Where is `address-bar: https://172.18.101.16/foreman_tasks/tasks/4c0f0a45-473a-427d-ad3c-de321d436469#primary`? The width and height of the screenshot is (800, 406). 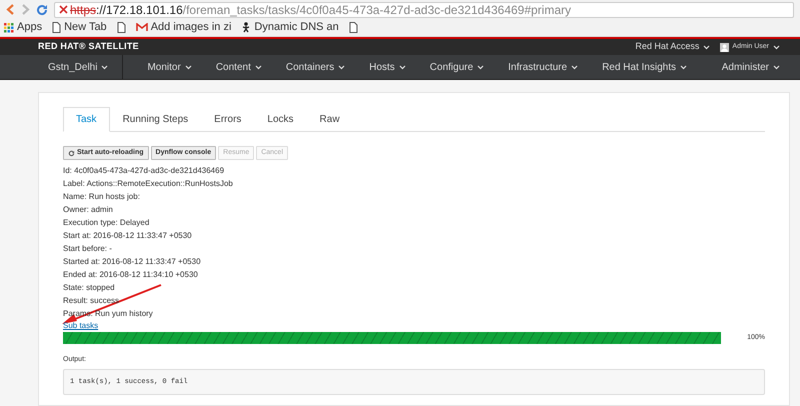
address-bar: https://172.18.101.16/foreman_tasks/tasks/4c0f0a45-473a-427d-ad3c-de321d436469#primary is located at coordinates (424, 10).